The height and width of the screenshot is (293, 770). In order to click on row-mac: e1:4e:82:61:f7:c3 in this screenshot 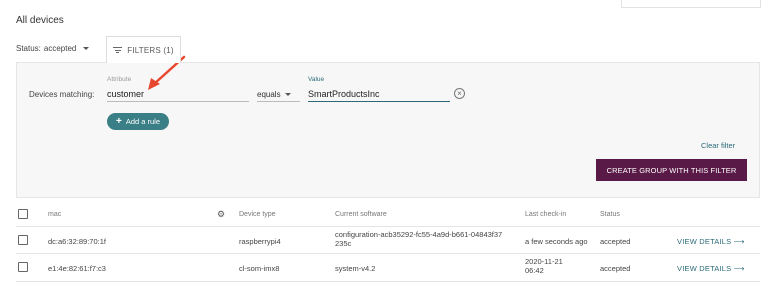, I will do `click(77, 268)`.